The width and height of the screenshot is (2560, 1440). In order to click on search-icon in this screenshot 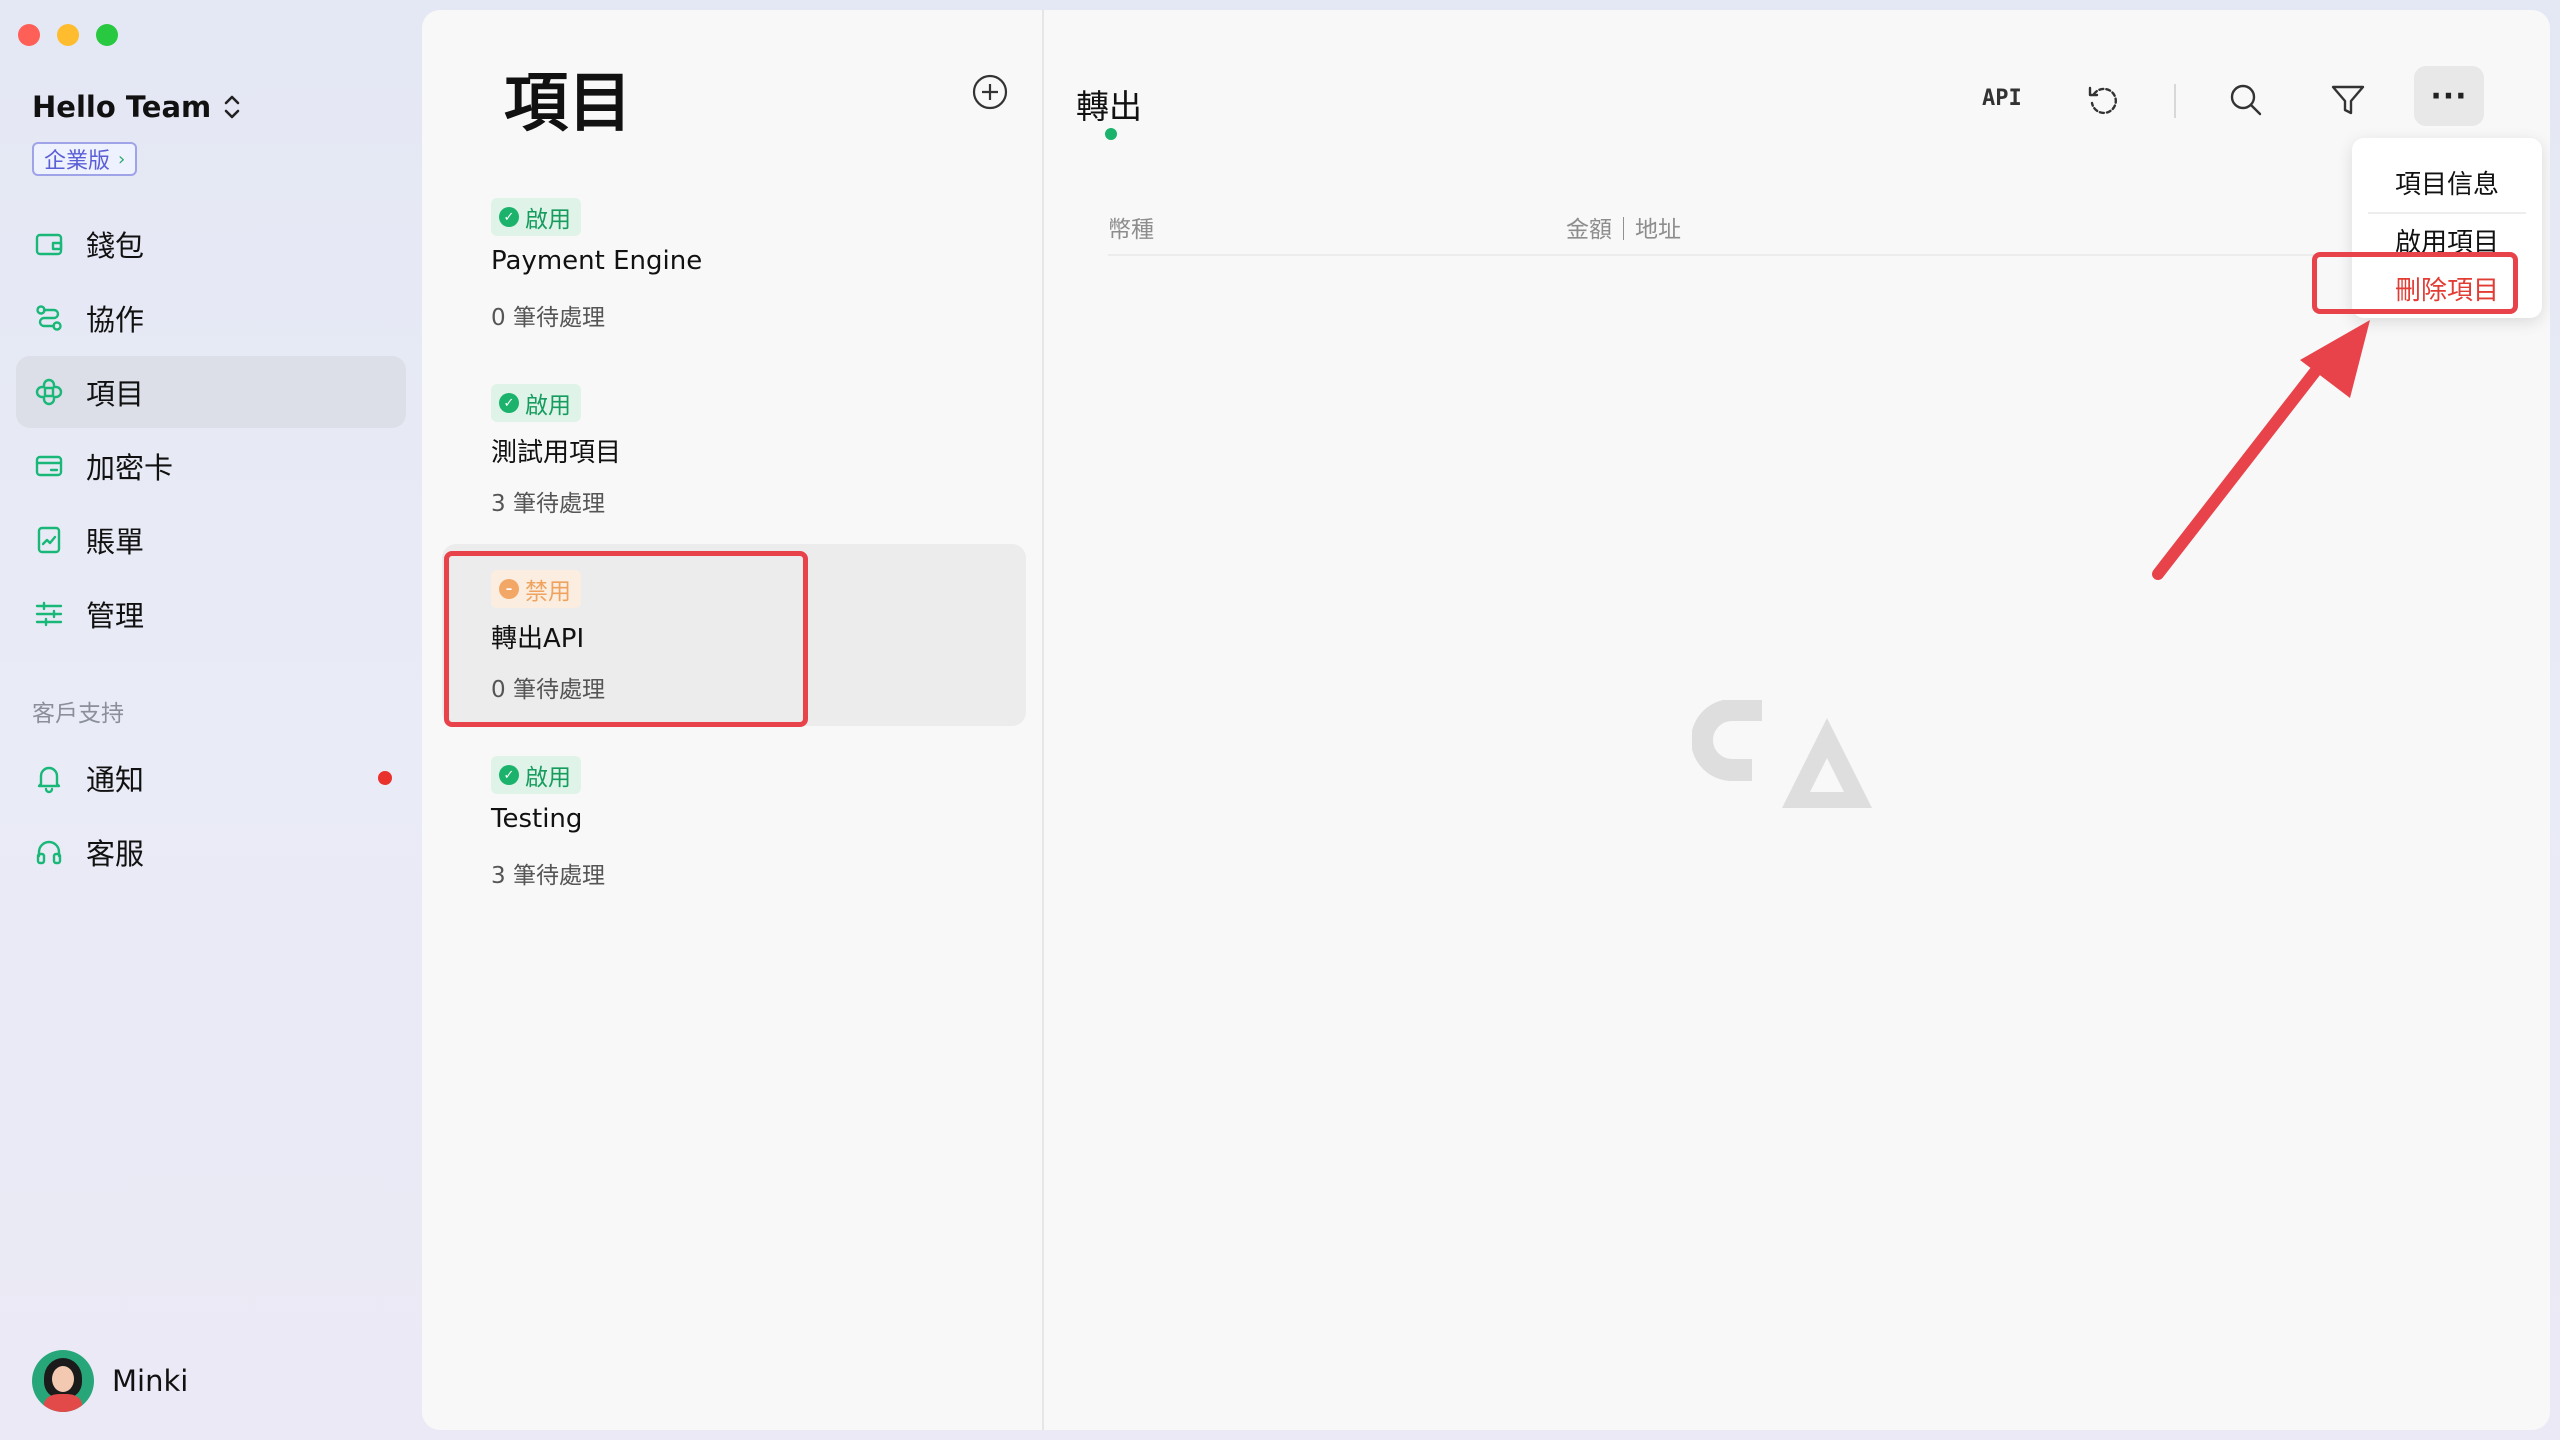, I will do `click(2246, 100)`.